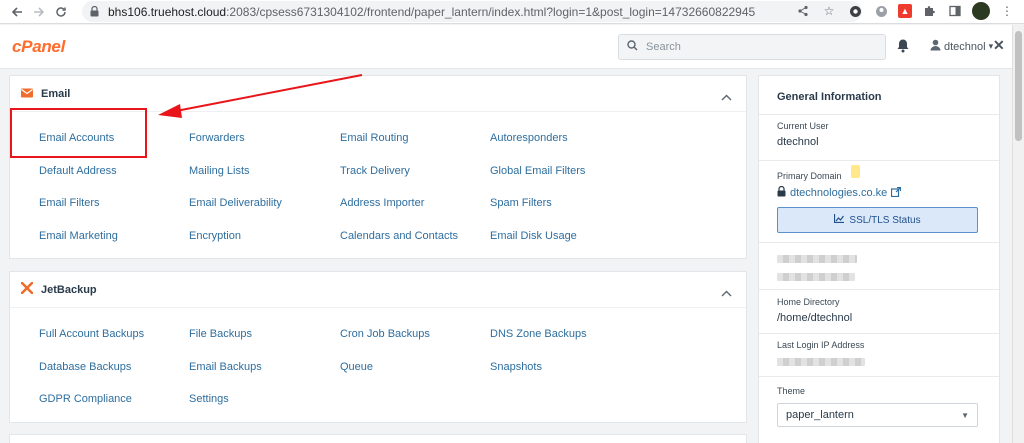  I want to click on link-database-backups: Database Backups, so click(114, 367).